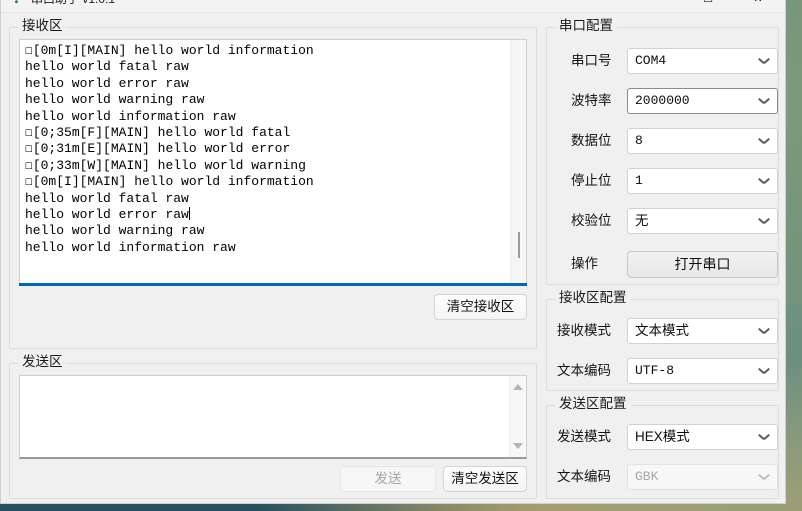  What do you see at coordinates (42, 26) in the screenshot?
I see `receive-area-title: 接收区` at bounding box center [42, 26].